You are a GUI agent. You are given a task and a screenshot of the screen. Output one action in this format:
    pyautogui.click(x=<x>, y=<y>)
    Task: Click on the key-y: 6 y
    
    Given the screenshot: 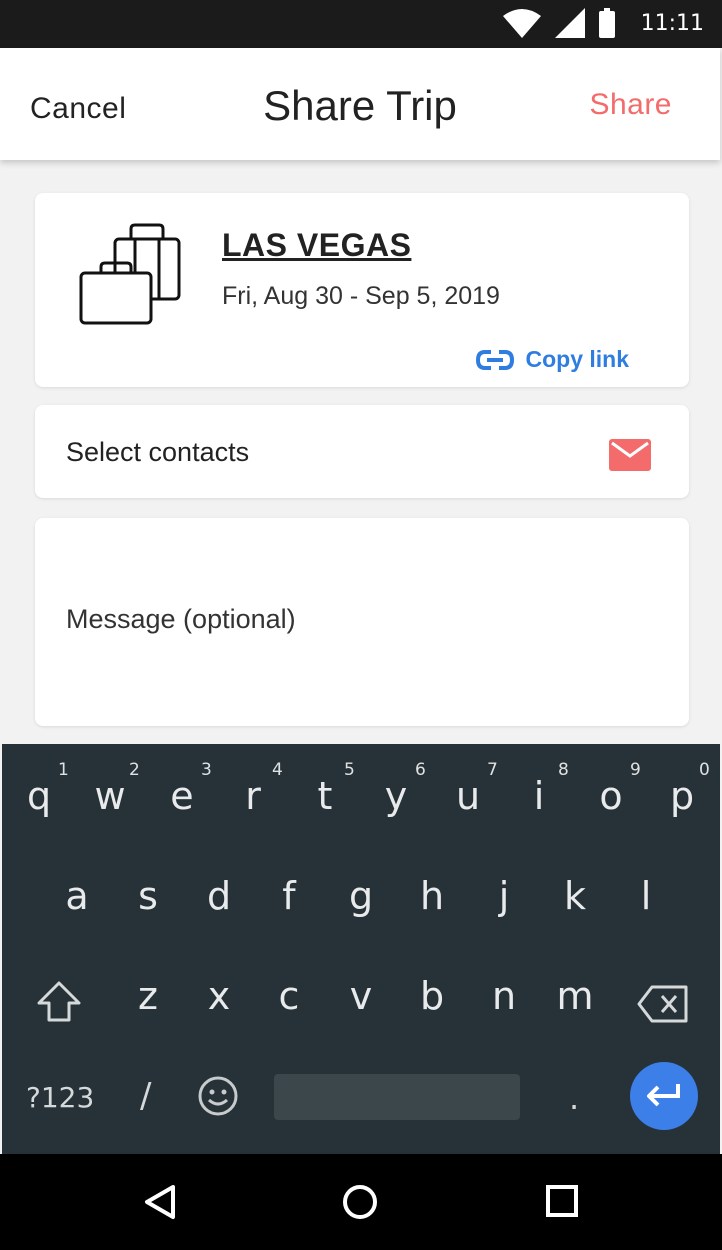 What is the action you would take?
    pyautogui.click(x=396, y=799)
    